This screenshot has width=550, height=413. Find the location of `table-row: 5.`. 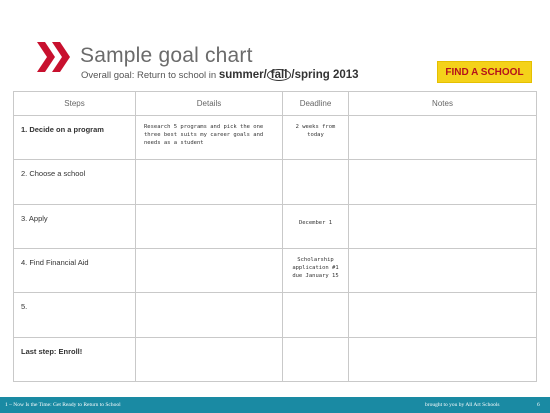

table-row: 5. is located at coordinates (275, 315).